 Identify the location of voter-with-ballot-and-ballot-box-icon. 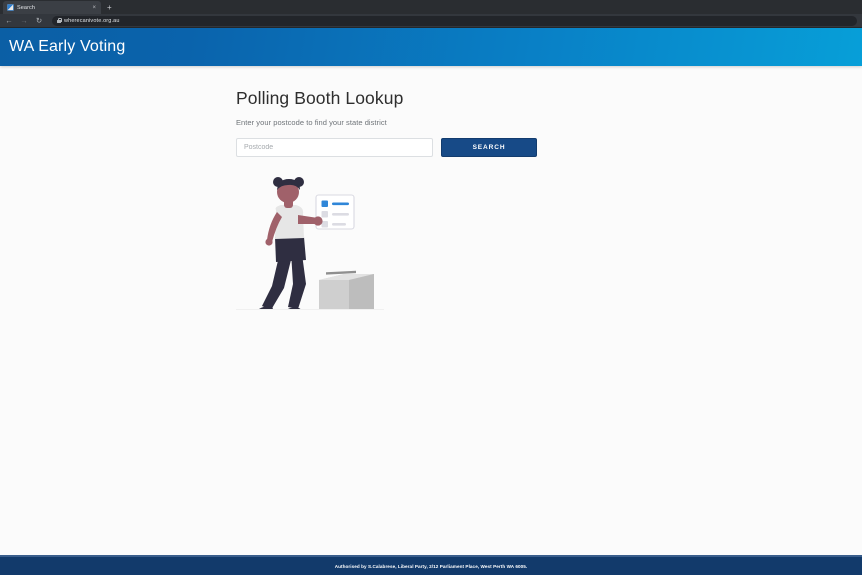
(315, 243).